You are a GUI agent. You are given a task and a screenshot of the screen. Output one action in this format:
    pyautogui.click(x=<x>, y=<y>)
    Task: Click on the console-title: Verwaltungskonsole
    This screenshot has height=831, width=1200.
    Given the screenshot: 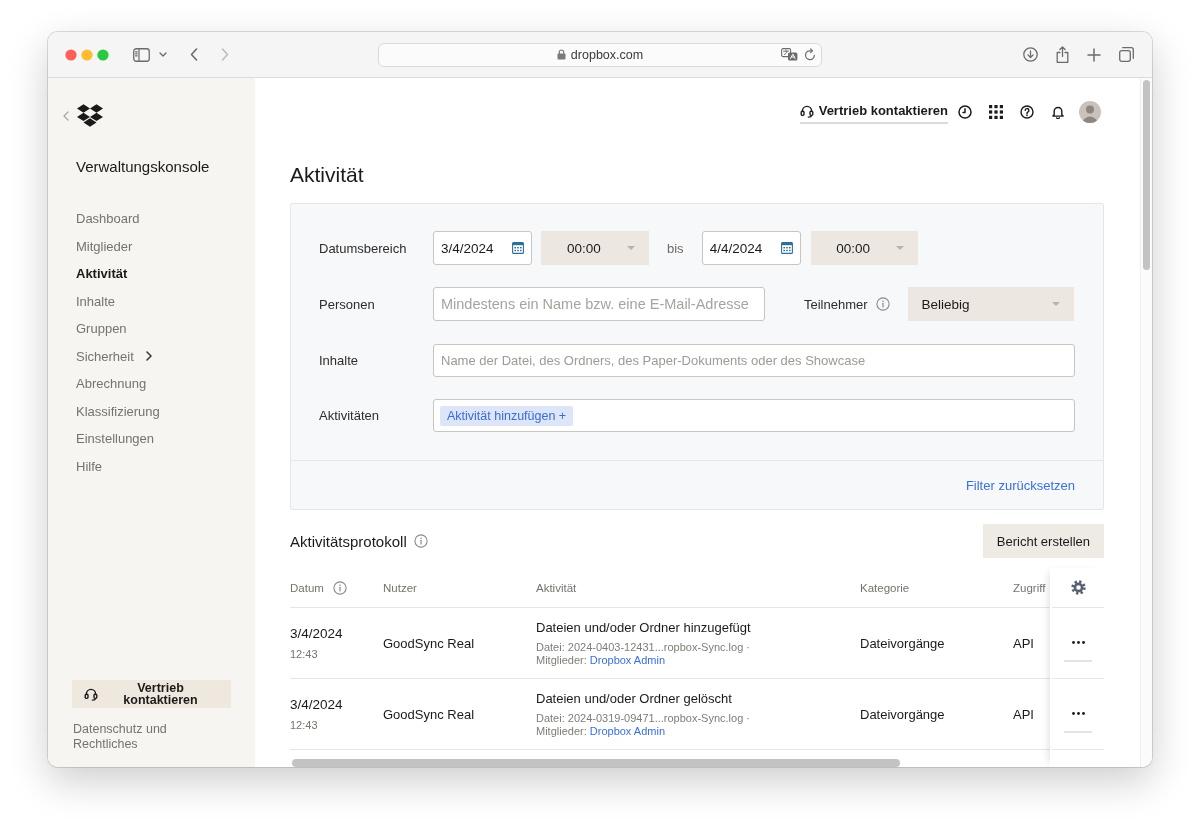 What is the action you would take?
    pyautogui.click(x=143, y=167)
    